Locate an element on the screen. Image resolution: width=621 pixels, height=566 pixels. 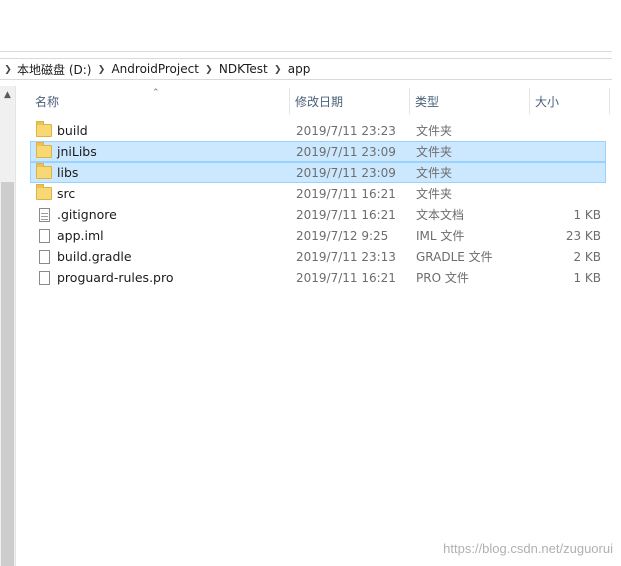
scrollbar-thumb is located at coordinates (7, 374).